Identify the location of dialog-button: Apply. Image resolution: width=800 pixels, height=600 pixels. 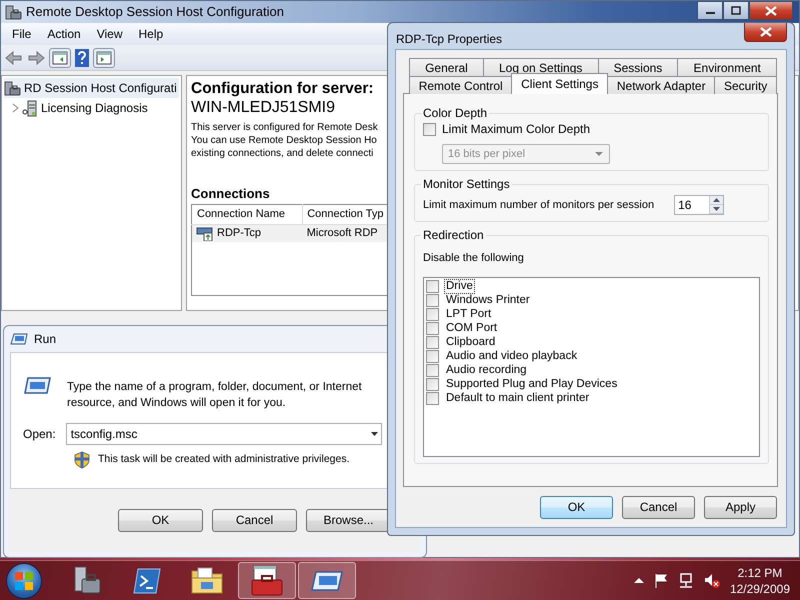
(740, 507).